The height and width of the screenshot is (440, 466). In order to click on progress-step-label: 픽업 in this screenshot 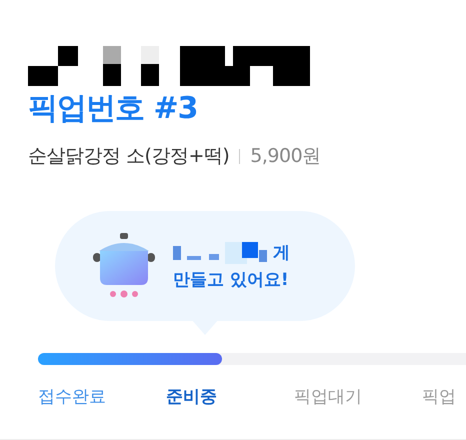, I will do `click(439, 397)`.